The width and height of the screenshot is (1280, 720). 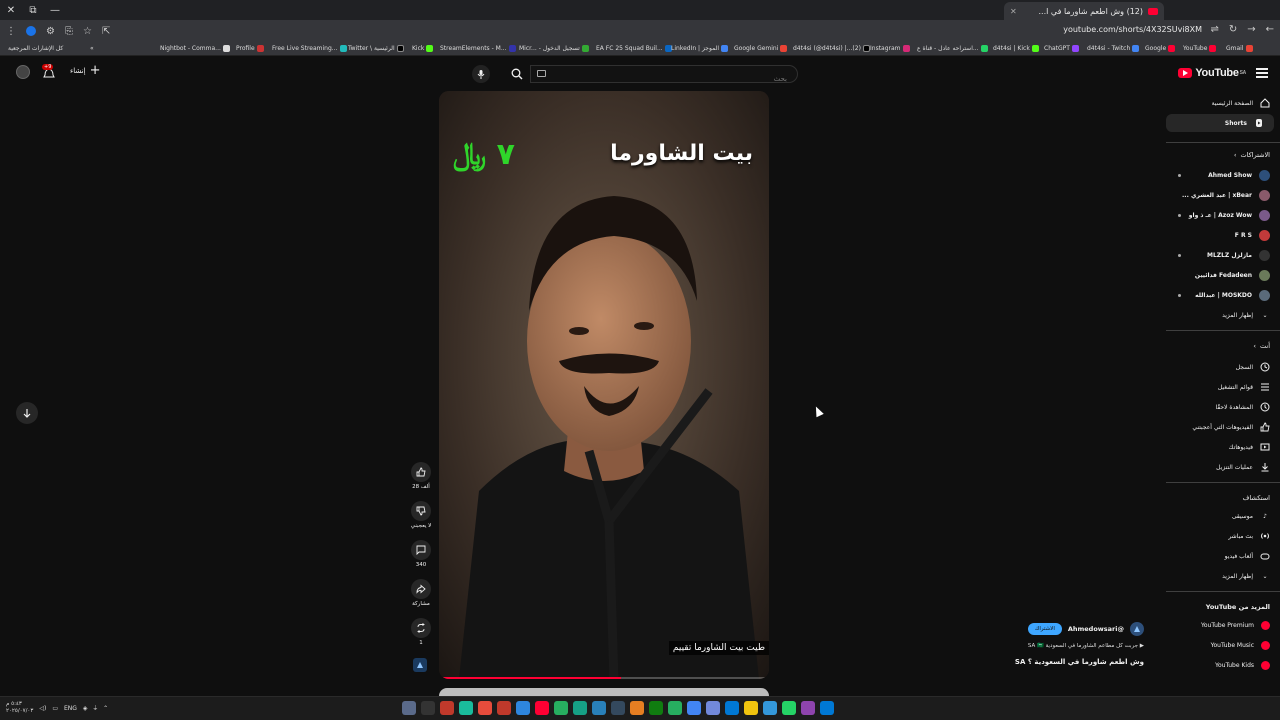 I want to click on back-icon: ←, so click(x=1270, y=29).